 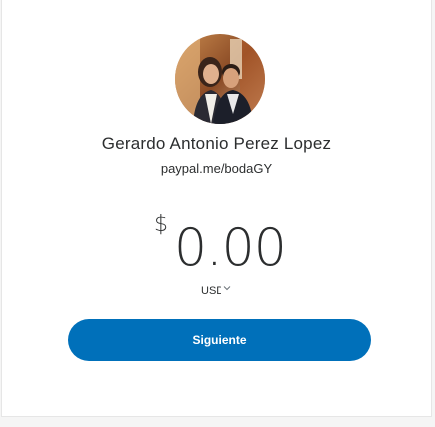 What do you see at coordinates (211, 291) in the screenshot?
I see `currency-code: USD` at bounding box center [211, 291].